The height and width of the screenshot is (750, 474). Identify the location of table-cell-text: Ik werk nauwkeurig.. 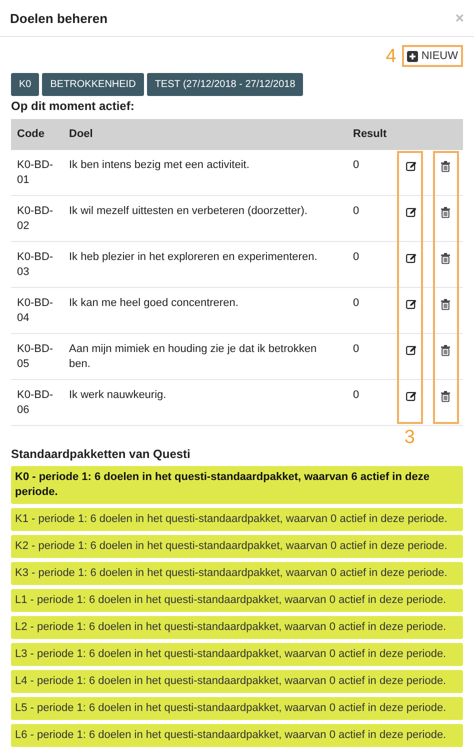
(118, 395).